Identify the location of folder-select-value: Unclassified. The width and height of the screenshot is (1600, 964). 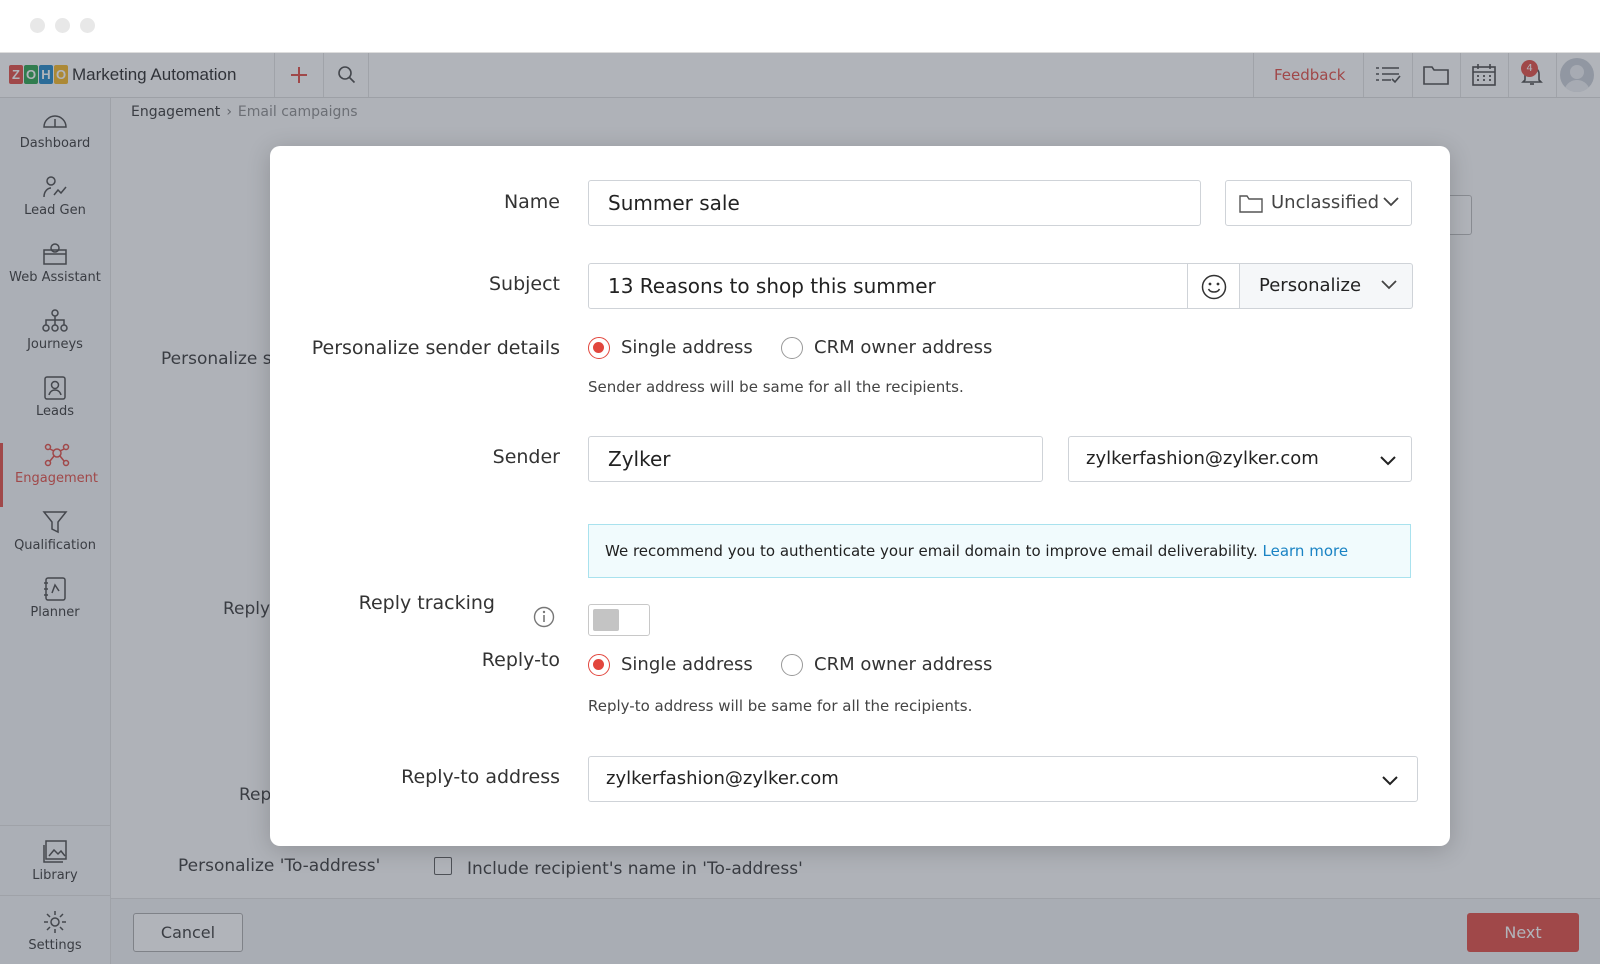
(1325, 202).